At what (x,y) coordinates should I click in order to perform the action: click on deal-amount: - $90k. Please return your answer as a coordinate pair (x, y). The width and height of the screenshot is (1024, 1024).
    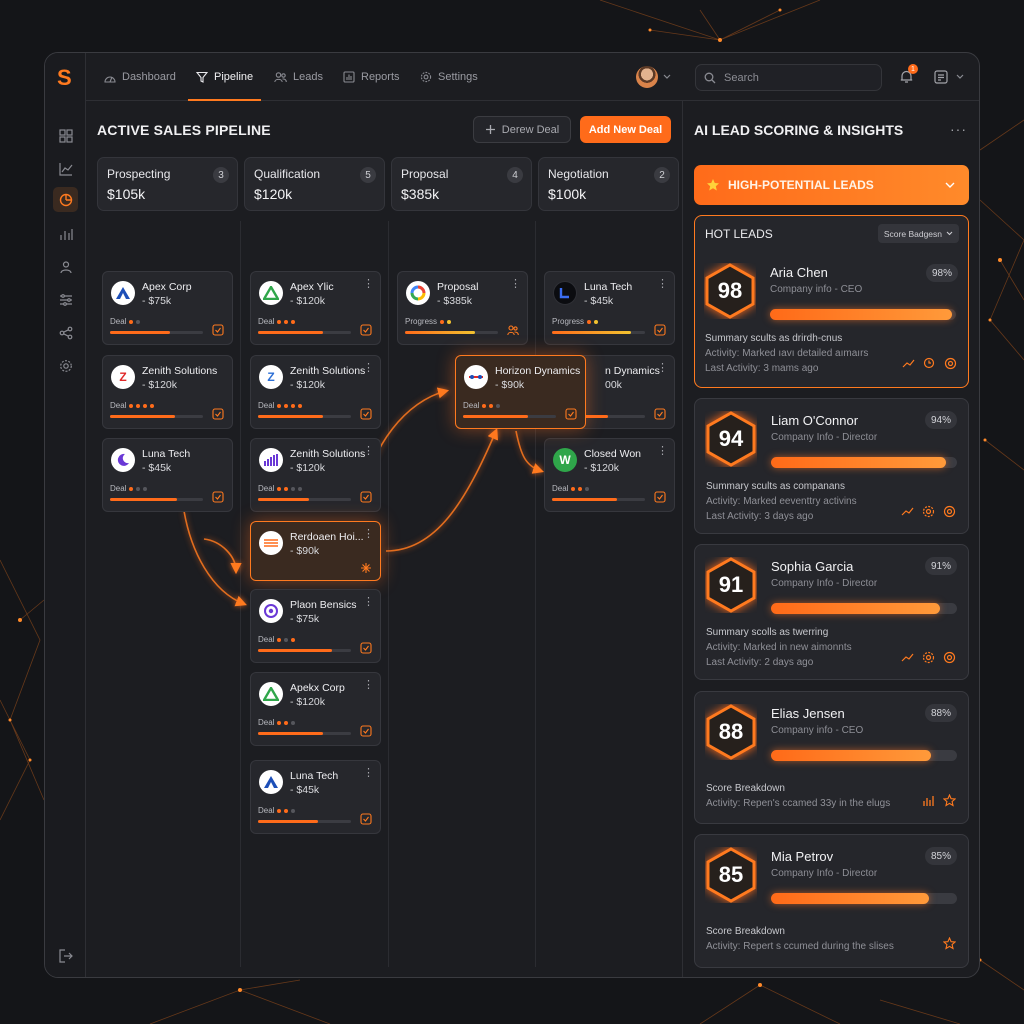
    Looking at the image, I should click on (510, 385).